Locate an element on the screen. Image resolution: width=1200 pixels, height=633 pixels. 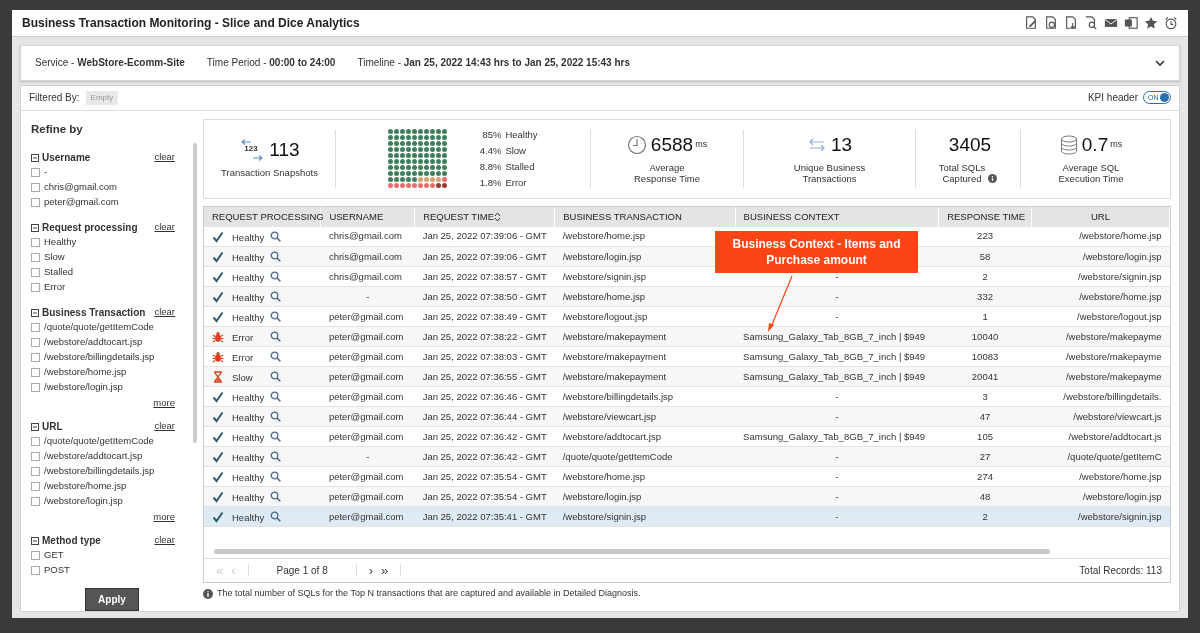
office-document-icon is located at coordinates (1131, 22).